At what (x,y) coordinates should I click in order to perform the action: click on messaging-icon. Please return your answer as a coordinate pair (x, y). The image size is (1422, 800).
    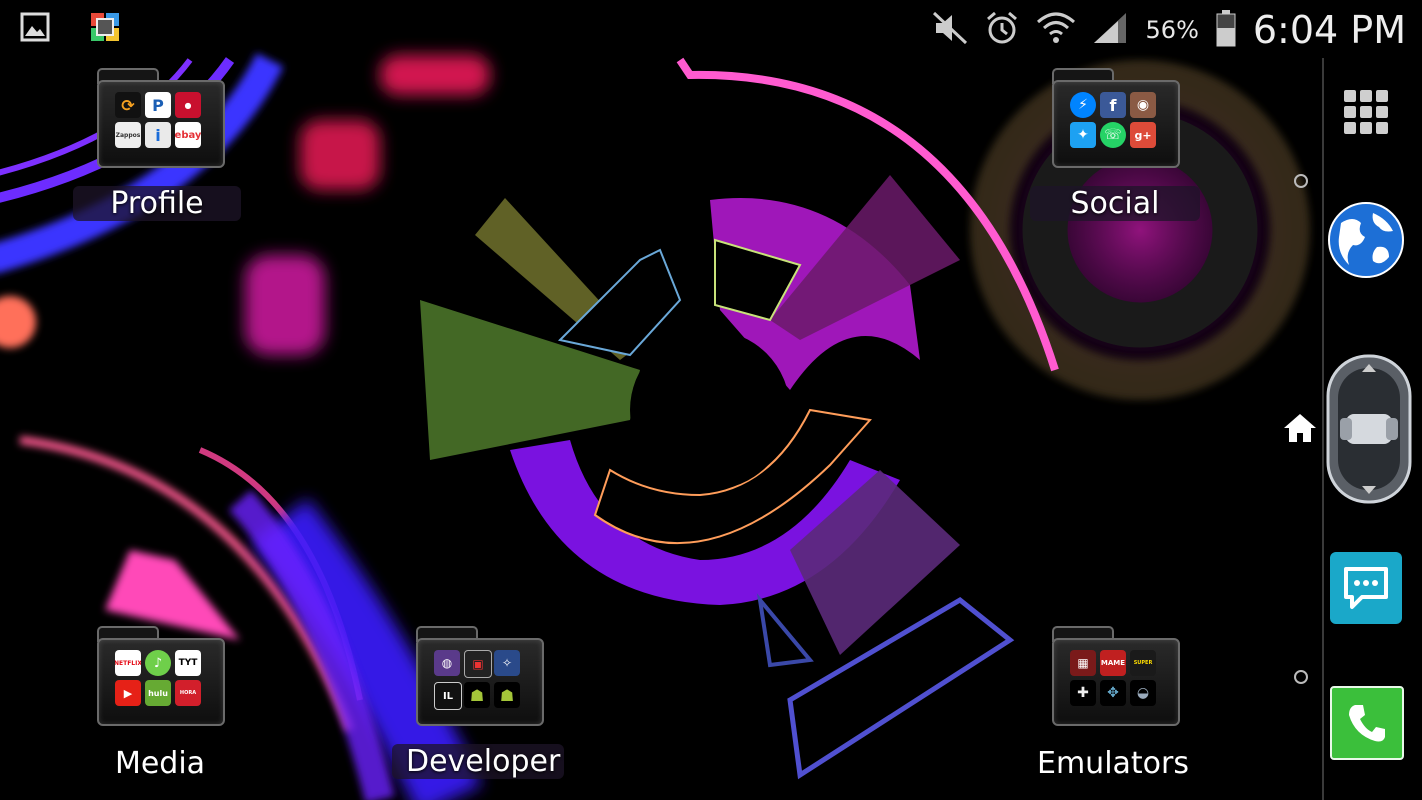
    Looking at the image, I should click on (1366, 588).